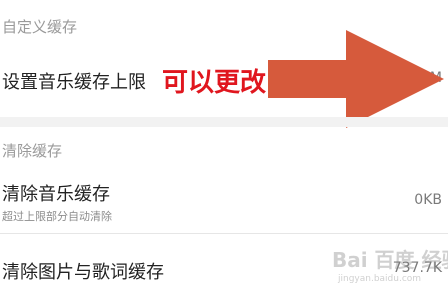  What do you see at coordinates (224, 233) in the screenshot?
I see `row-divider` at bounding box center [224, 233].